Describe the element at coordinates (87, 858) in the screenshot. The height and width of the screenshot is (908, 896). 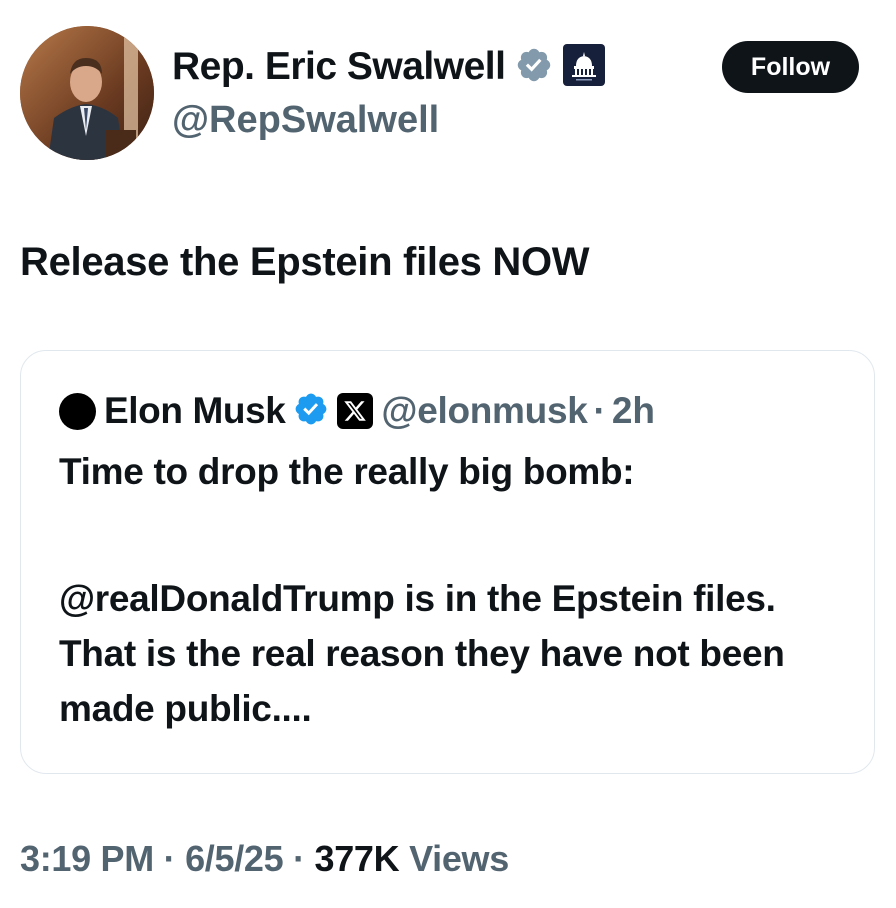
I see `tweet-time: 3:19 PM` at that location.